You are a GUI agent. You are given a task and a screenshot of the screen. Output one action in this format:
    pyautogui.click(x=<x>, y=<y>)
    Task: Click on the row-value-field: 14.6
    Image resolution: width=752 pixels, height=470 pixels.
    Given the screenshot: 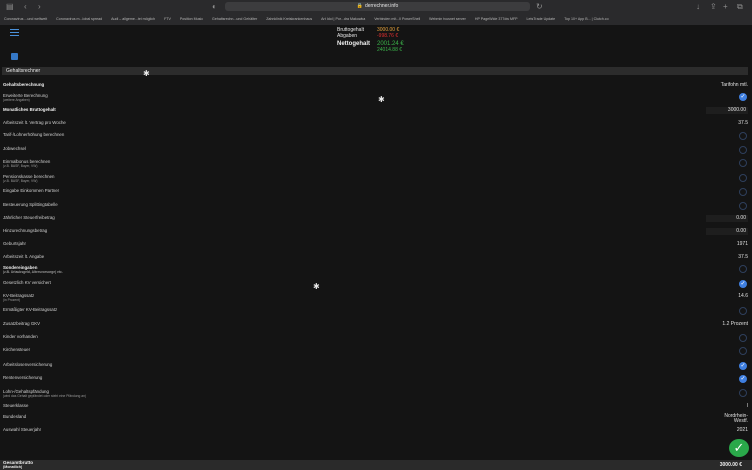 What is the action you would take?
    pyautogui.click(x=743, y=296)
    